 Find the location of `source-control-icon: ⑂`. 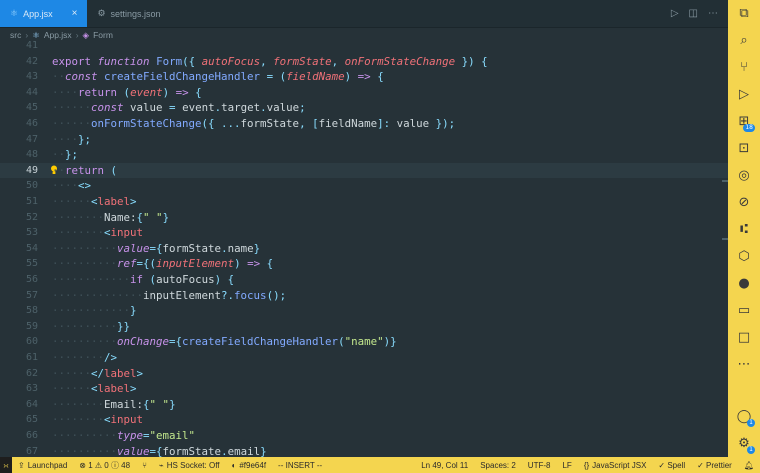

source-control-icon: ⑂ is located at coordinates (744, 67).